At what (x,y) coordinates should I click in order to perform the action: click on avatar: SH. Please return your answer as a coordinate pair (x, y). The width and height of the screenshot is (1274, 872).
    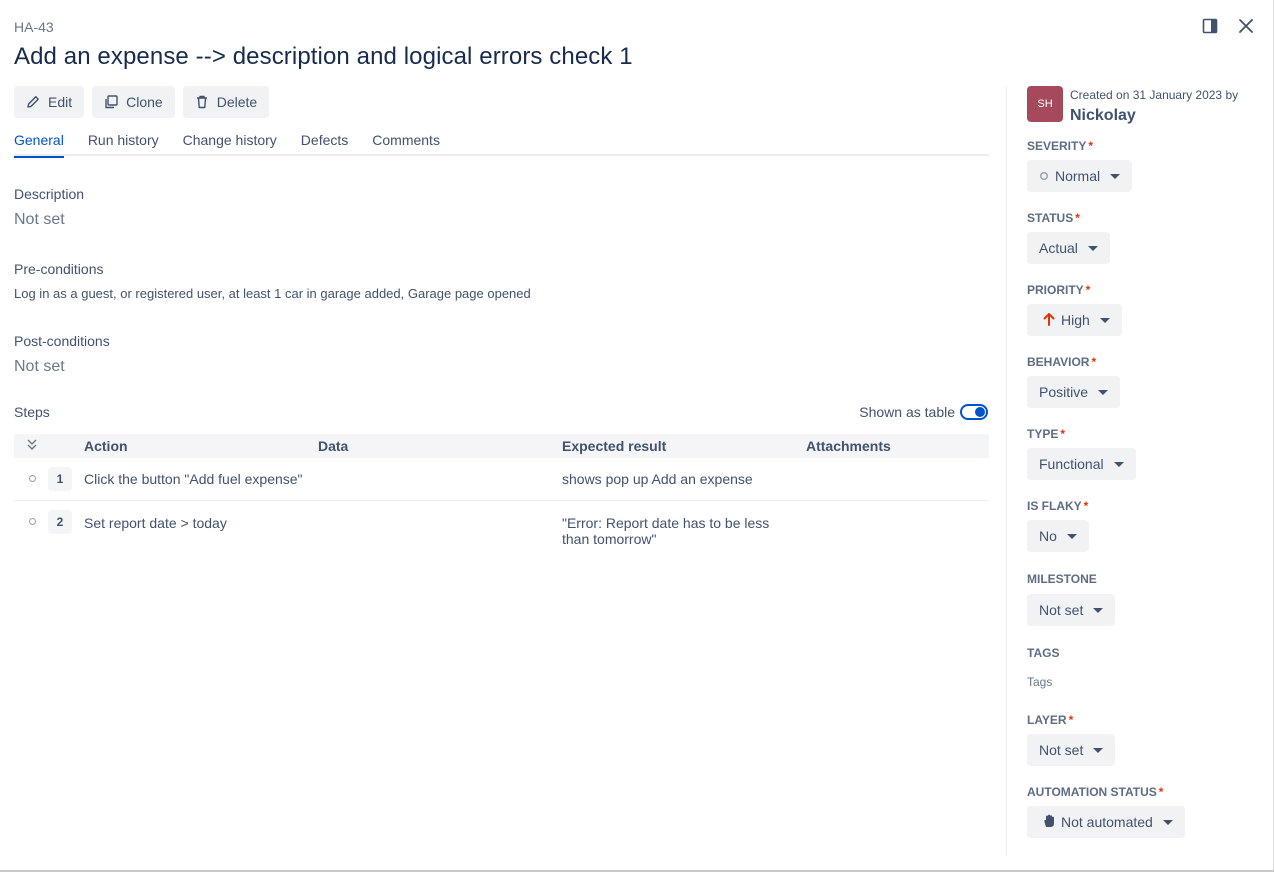
    Looking at the image, I should click on (1045, 104).